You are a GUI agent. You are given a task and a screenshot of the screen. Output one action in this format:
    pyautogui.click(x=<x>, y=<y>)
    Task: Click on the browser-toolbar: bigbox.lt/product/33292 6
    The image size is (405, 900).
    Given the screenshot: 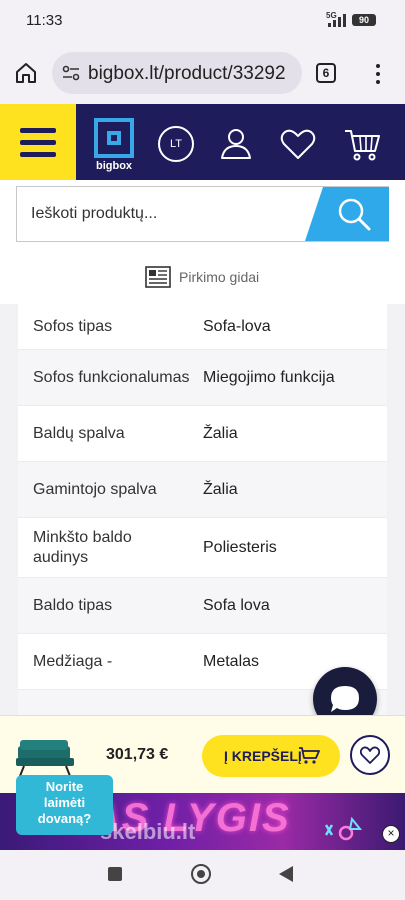 What is the action you would take?
    pyautogui.click(x=202, y=72)
    